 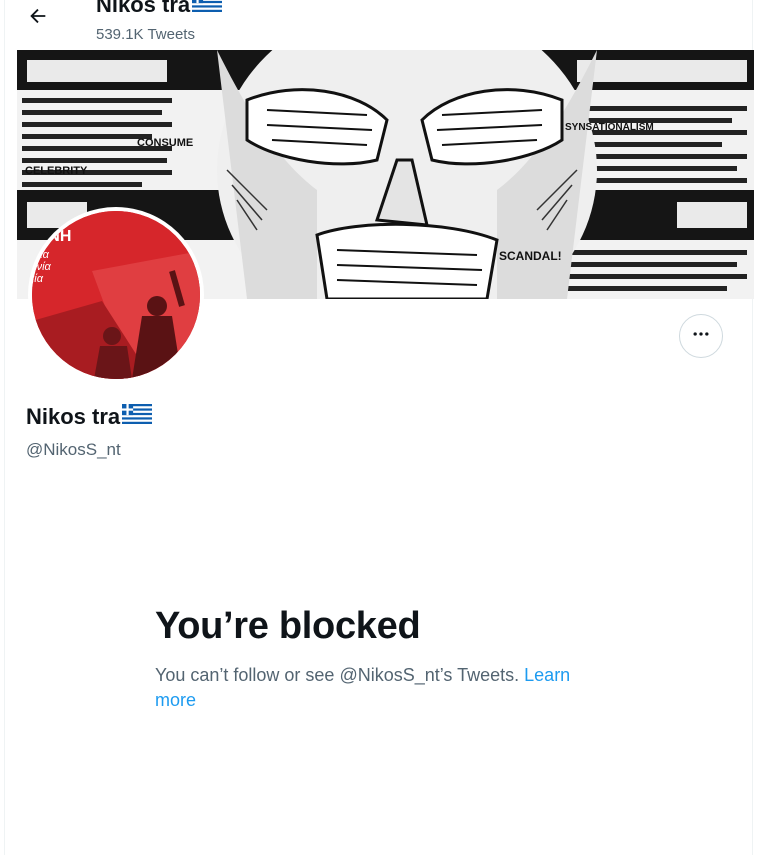 What do you see at coordinates (609, 127) in the screenshot?
I see `banner-word-synsational: SYNSATIONALISM` at bounding box center [609, 127].